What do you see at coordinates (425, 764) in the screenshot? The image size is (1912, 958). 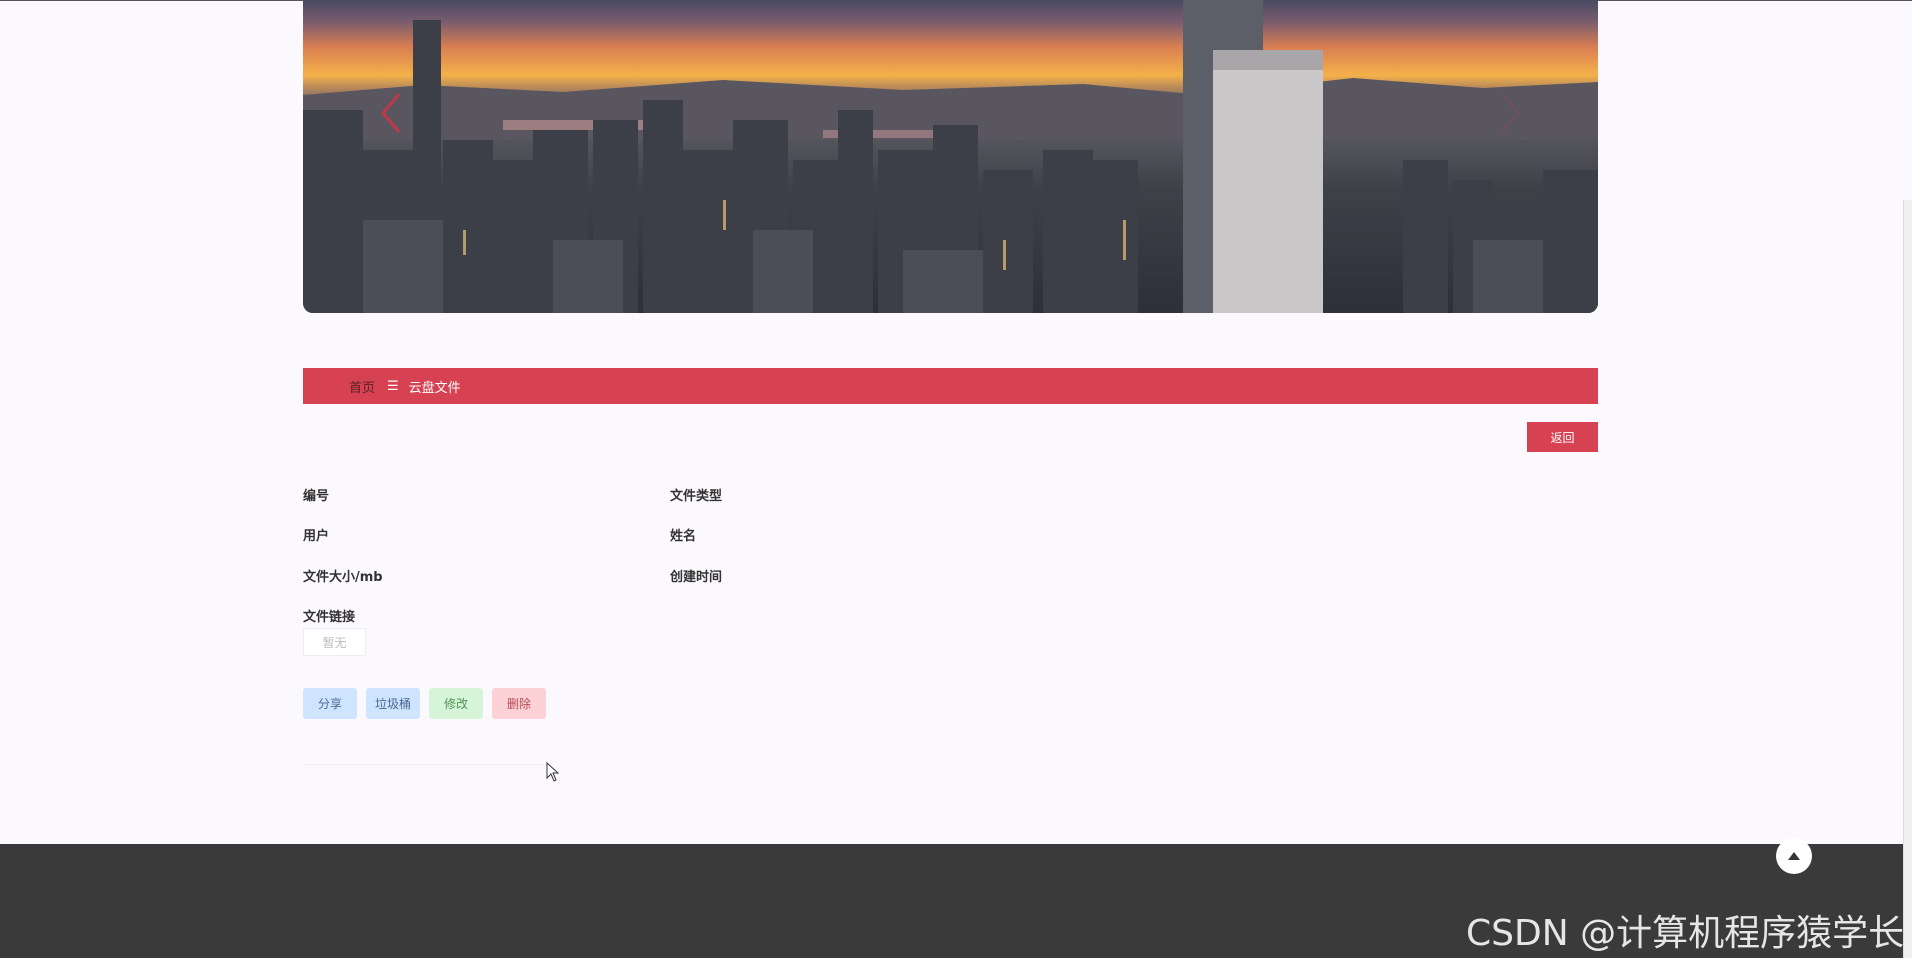 I see `content-divider` at bounding box center [425, 764].